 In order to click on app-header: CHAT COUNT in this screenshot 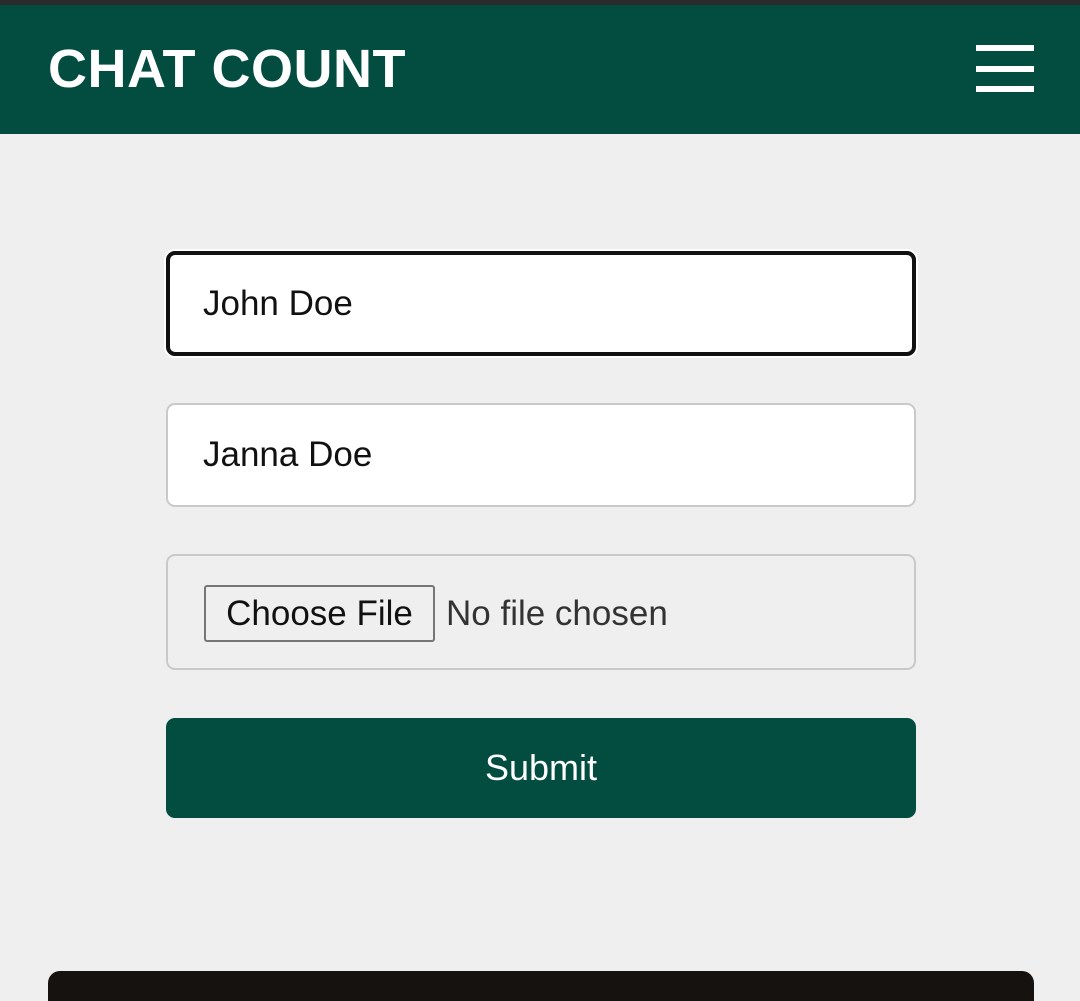, I will do `click(540, 69)`.